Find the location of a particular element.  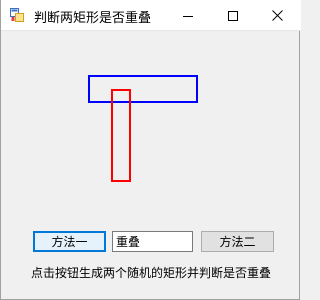

window-title: 判断两矩形是否重叠 is located at coordinates (93, 18).